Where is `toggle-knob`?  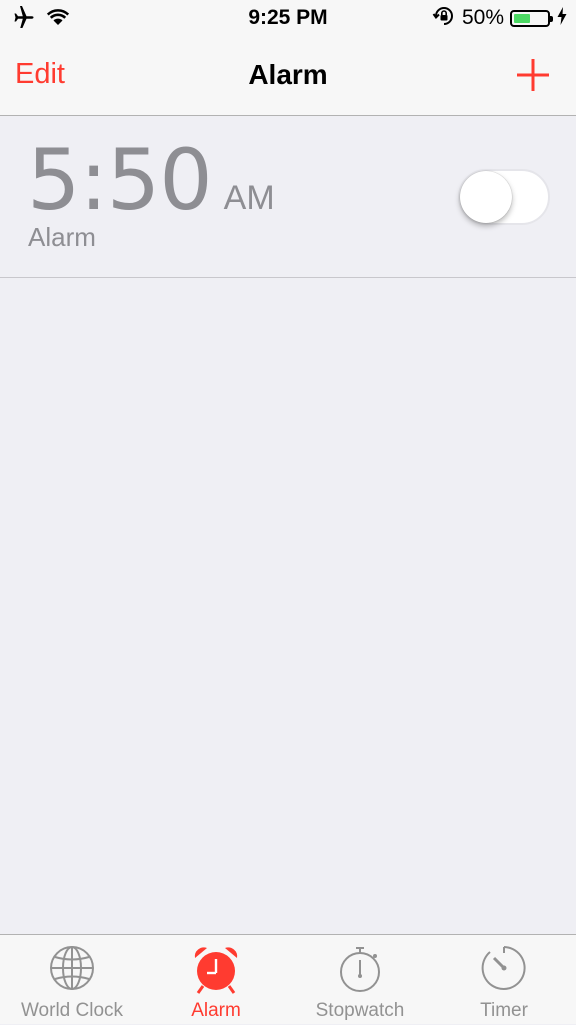 toggle-knob is located at coordinates (486, 197).